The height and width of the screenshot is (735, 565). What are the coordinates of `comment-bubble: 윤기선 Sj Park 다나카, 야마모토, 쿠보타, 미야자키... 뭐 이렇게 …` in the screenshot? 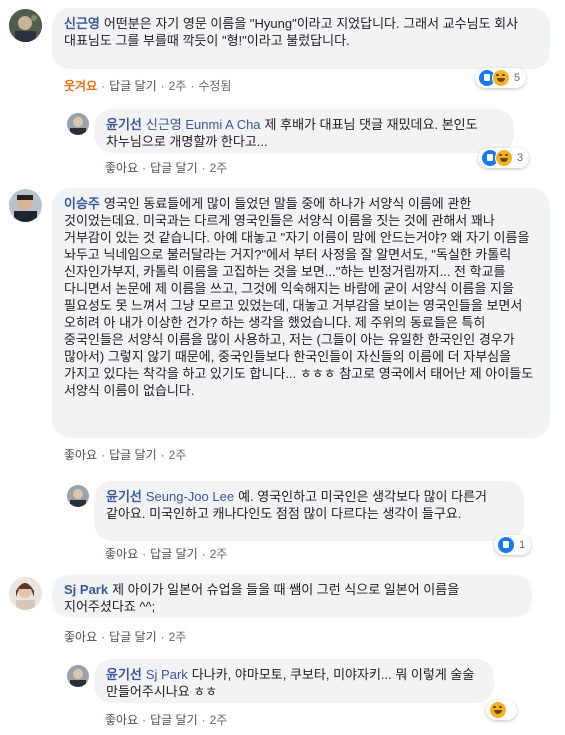 It's located at (294, 681).